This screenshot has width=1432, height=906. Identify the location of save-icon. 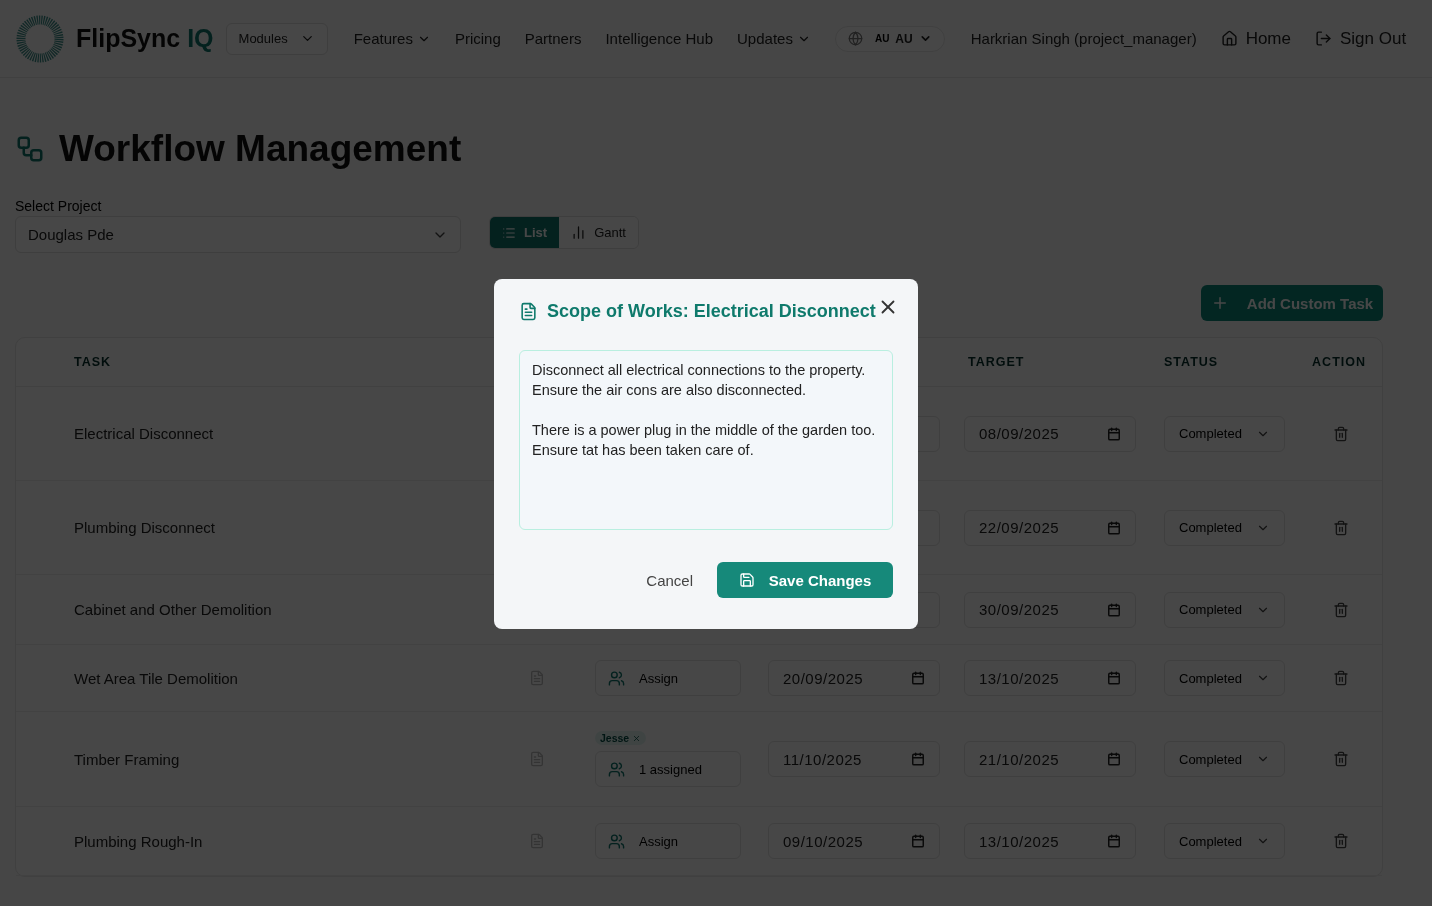
(746, 580).